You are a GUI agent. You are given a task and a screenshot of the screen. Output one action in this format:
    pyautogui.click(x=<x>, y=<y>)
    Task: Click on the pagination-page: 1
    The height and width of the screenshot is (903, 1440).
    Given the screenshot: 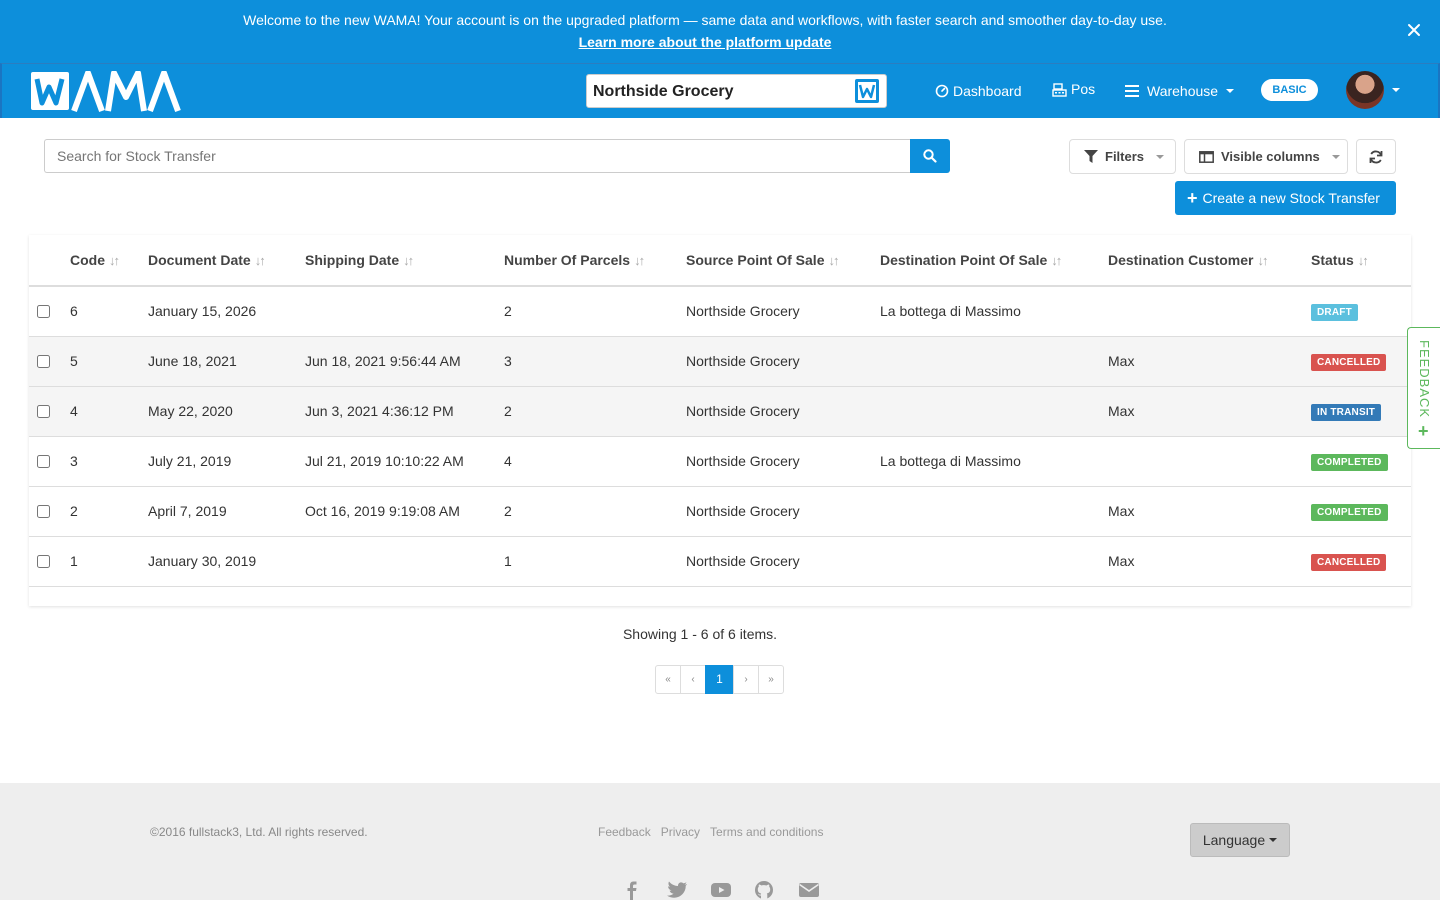 What is the action you would take?
    pyautogui.click(x=719, y=679)
    